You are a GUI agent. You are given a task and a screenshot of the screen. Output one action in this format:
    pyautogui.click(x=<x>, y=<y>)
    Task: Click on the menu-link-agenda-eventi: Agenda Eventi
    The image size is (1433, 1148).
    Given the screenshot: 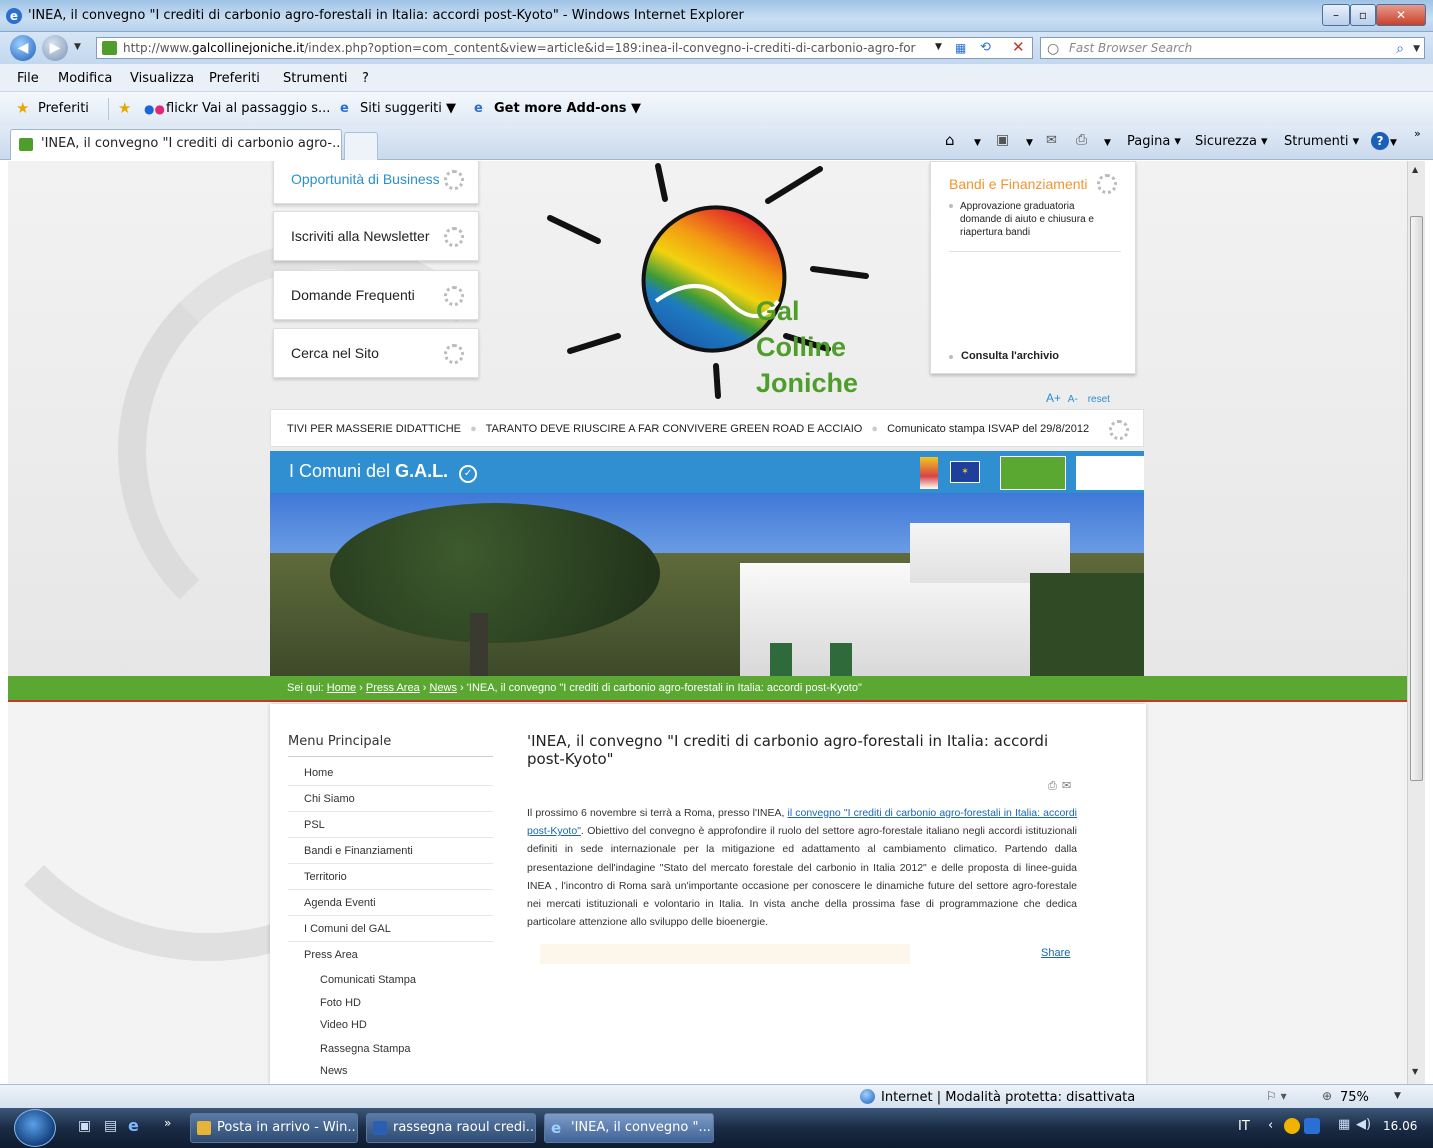 What is the action you would take?
    pyautogui.click(x=390, y=903)
    